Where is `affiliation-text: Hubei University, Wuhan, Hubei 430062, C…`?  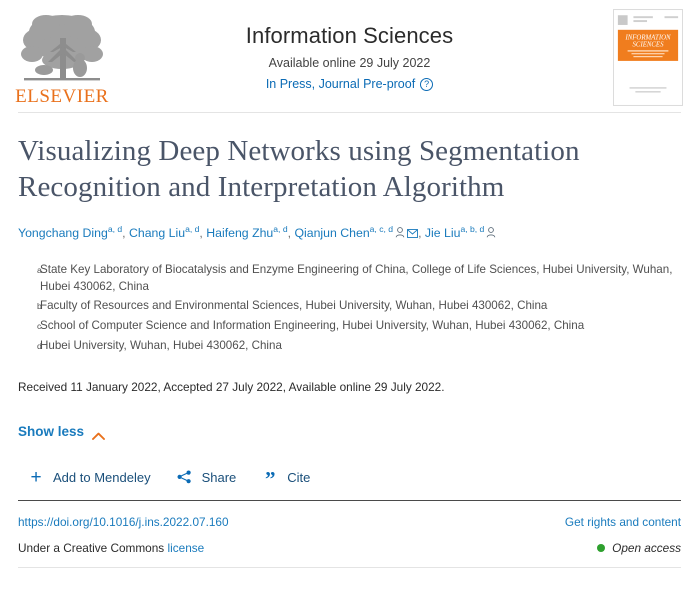
affiliation-text: Hubei University, Wuhan, Hubei 430062, C… is located at coordinates (161, 346).